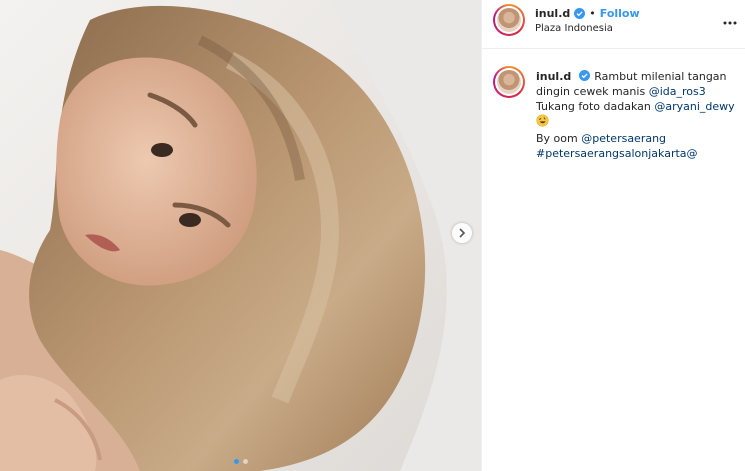  Describe the element at coordinates (730, 19) in the screenshot. I see `more-options-icon` at that location.